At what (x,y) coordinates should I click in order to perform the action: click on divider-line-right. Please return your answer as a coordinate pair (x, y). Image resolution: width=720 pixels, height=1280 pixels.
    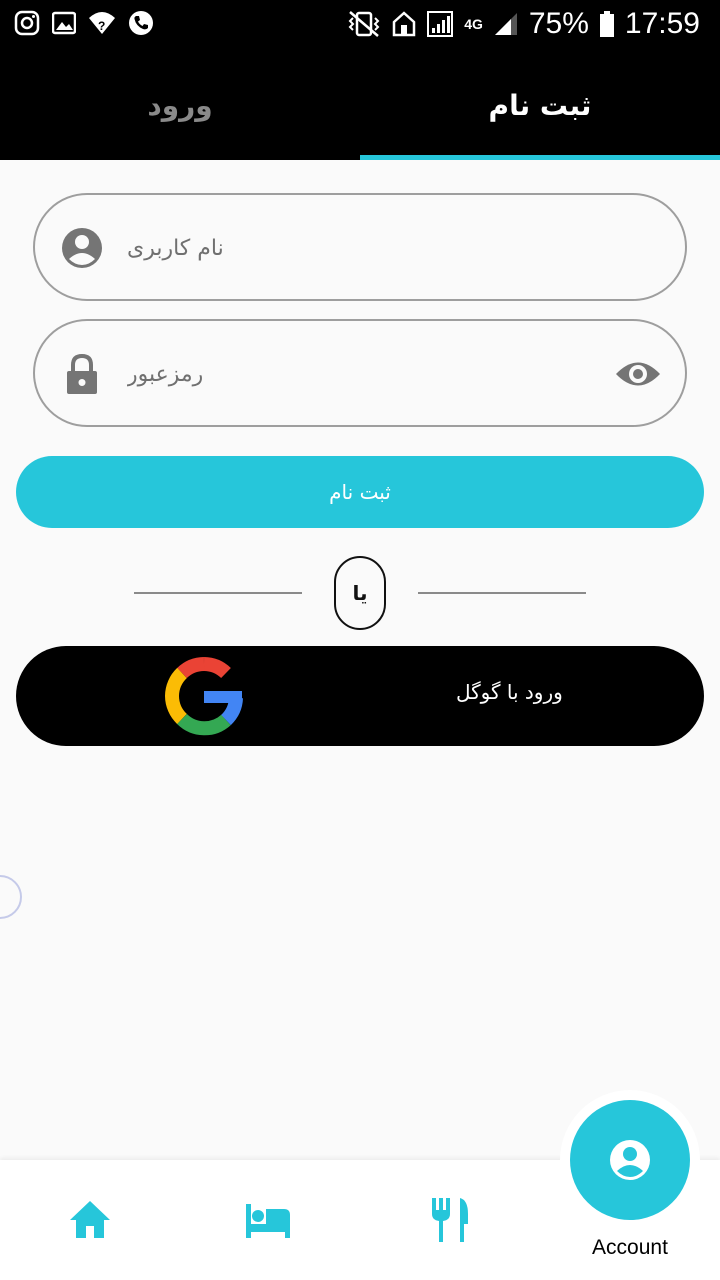
    Looking at the image, I should click on (502, 593).